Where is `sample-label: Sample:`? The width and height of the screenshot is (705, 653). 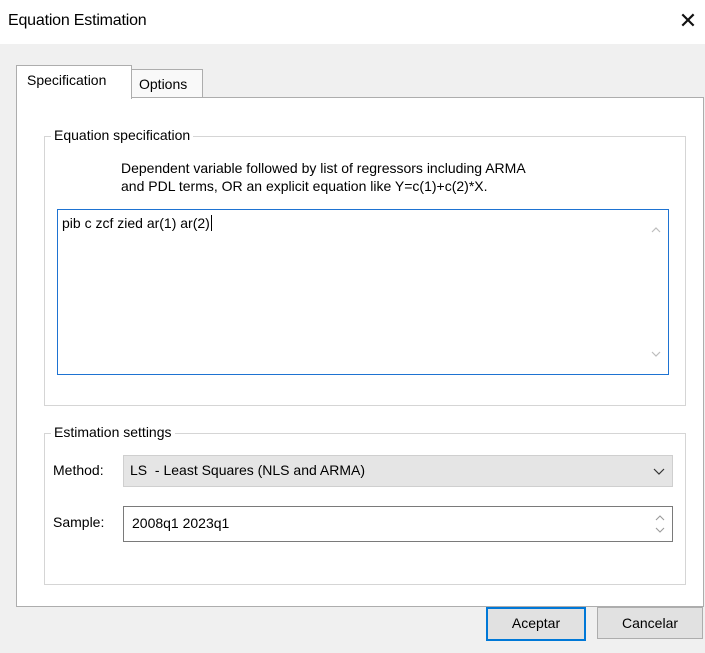
sample-label: Sample: is located at coordinates (79, 522).